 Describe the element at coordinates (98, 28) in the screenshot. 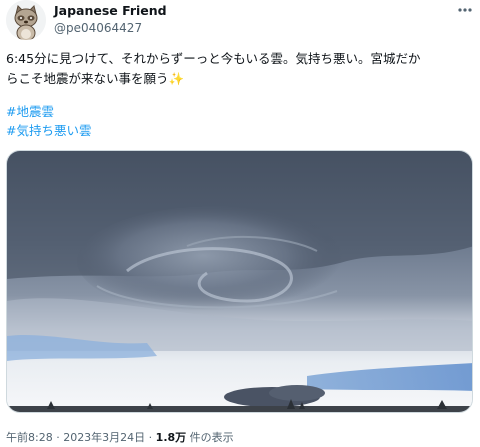

I see `author-handle: @pe04064427` at that location.